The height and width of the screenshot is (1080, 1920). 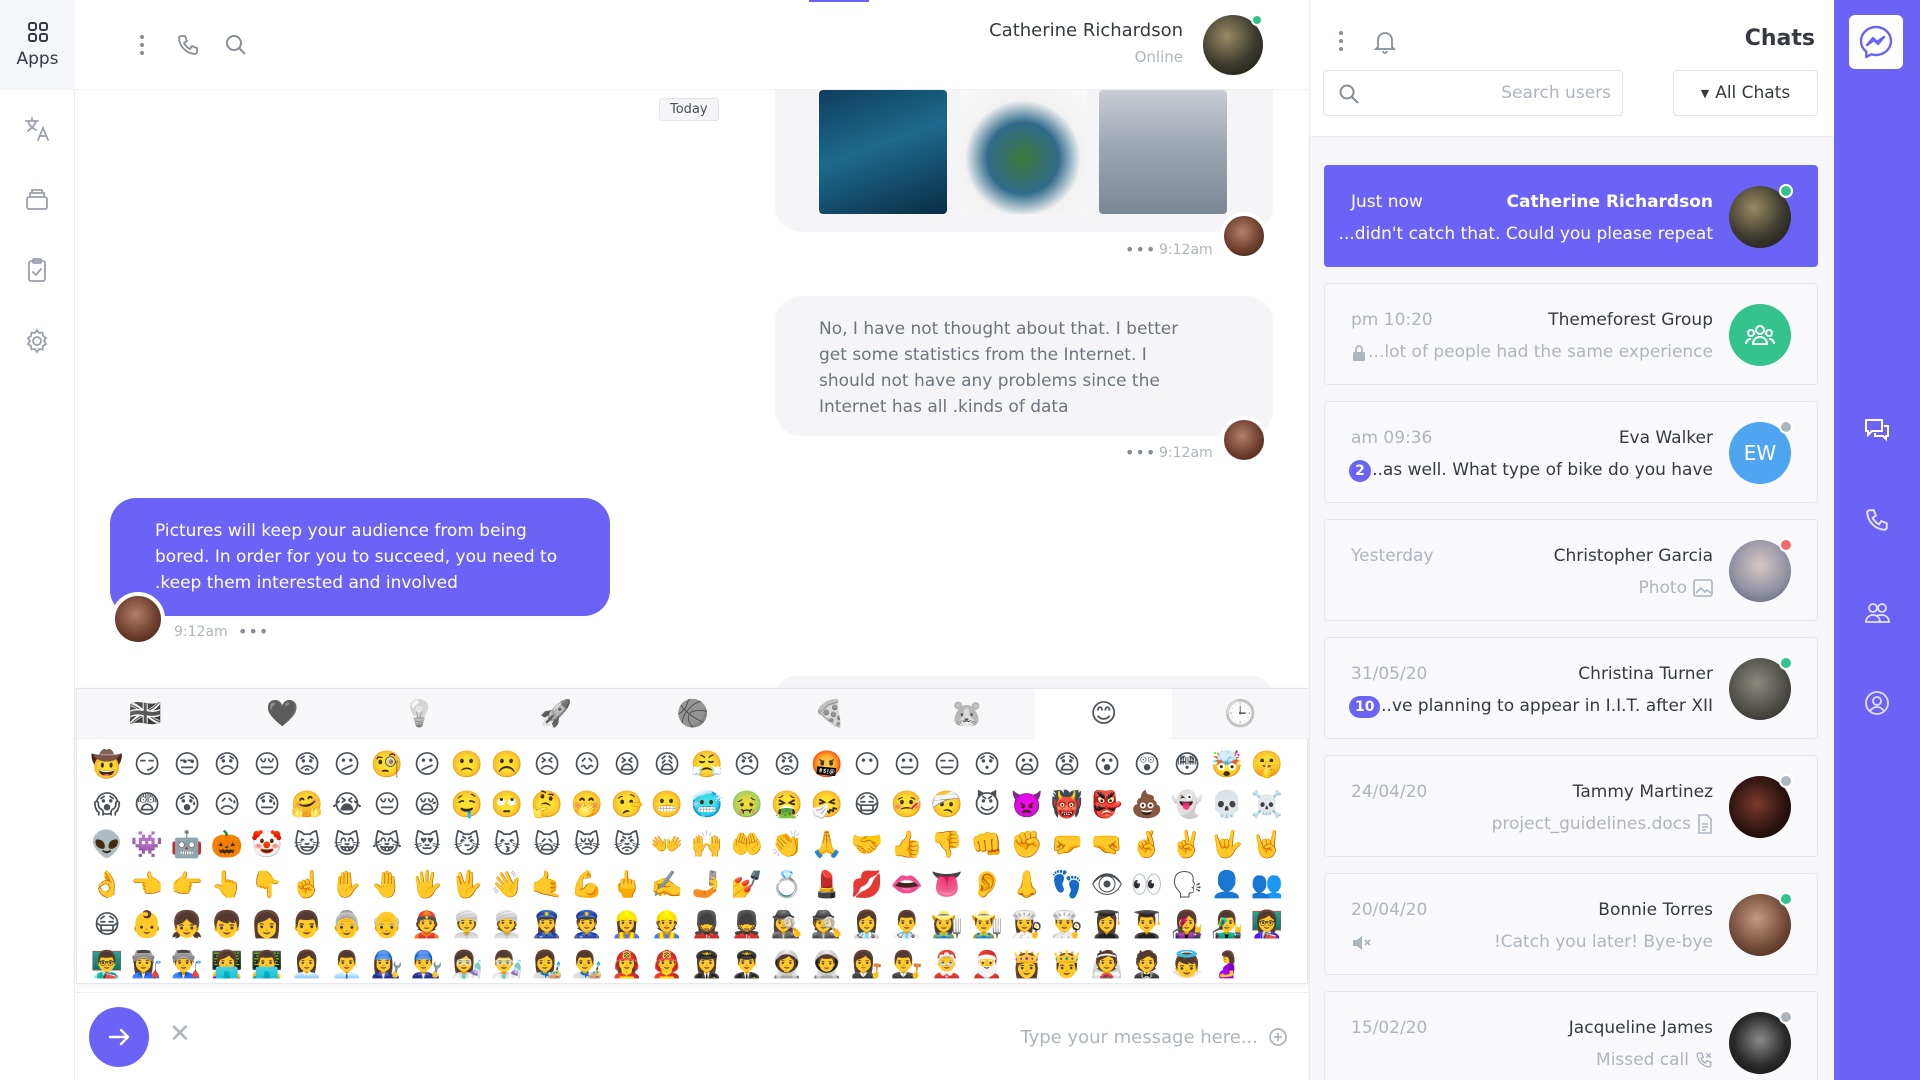 What do you see at coordinates (187, 885) in the screenshot?
I see `emoji-item: 👉` at bounding box center [187, 885].